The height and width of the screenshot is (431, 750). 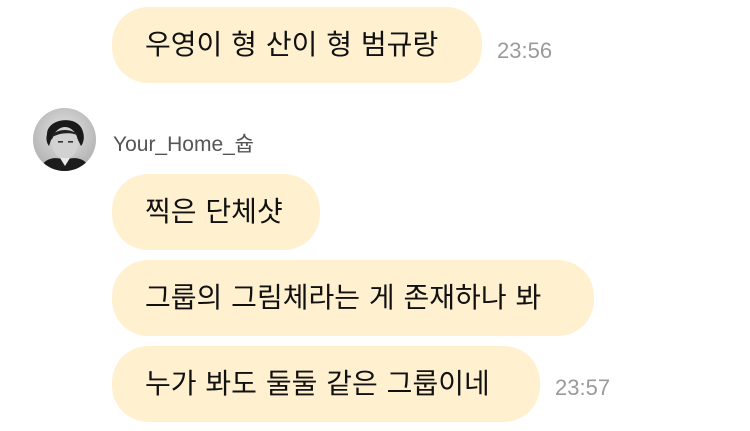 I want to click on message-bubble: 찍은 단체샷, so click(x=216, y=212).